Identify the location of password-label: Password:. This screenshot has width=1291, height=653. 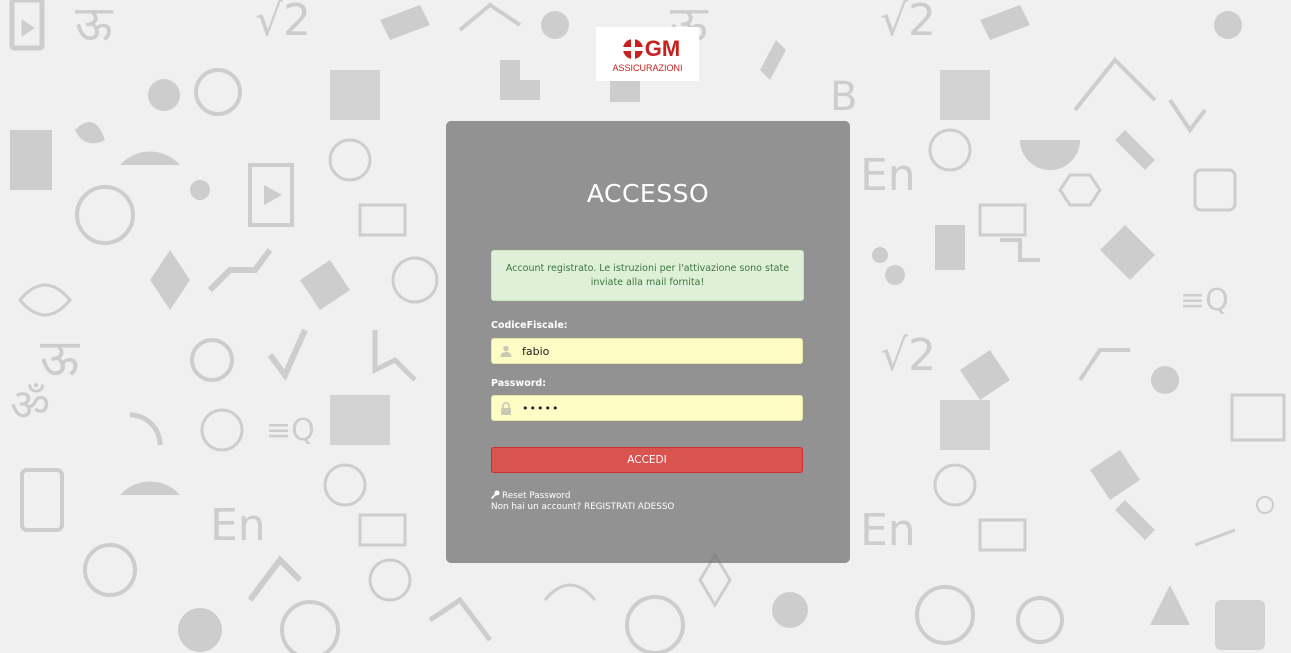
(519, 383).